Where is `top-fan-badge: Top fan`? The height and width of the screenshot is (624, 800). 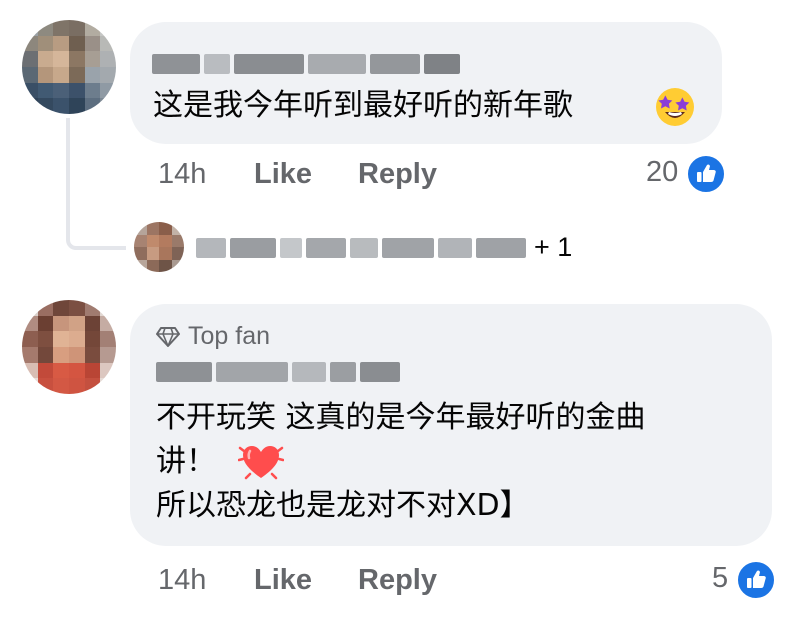 top-fan-badge: Top fan is located at coordinates (213, 336).